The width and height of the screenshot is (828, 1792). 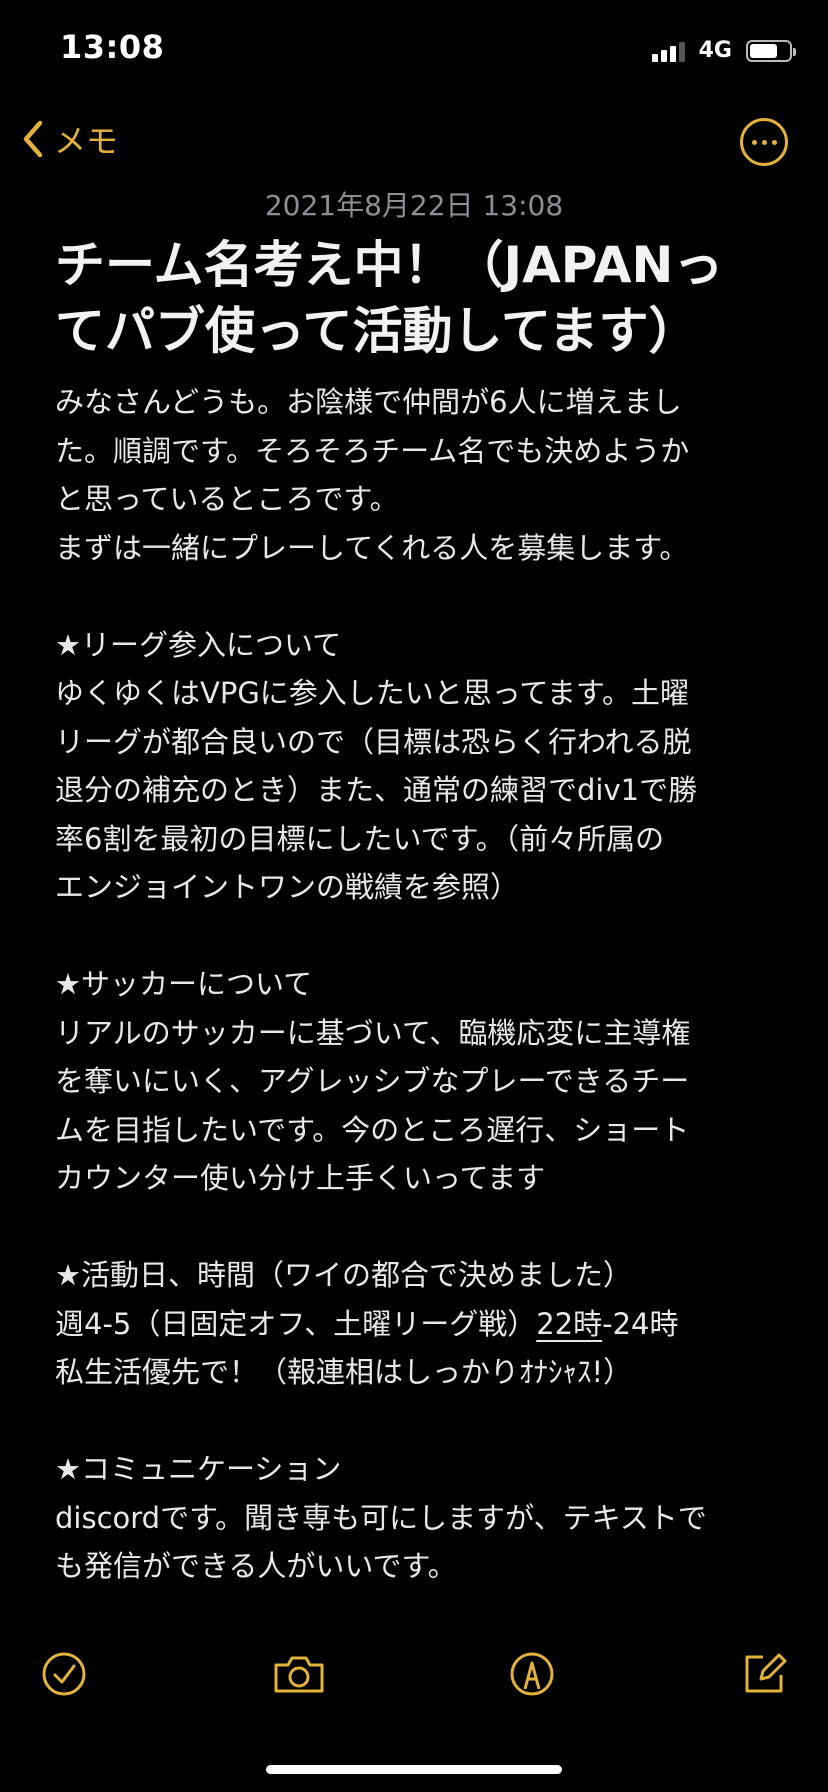 What do you see at coordinates (414, 1769) in the screenshot?
I see `home-indicator` at bounding box center [414, 1769].